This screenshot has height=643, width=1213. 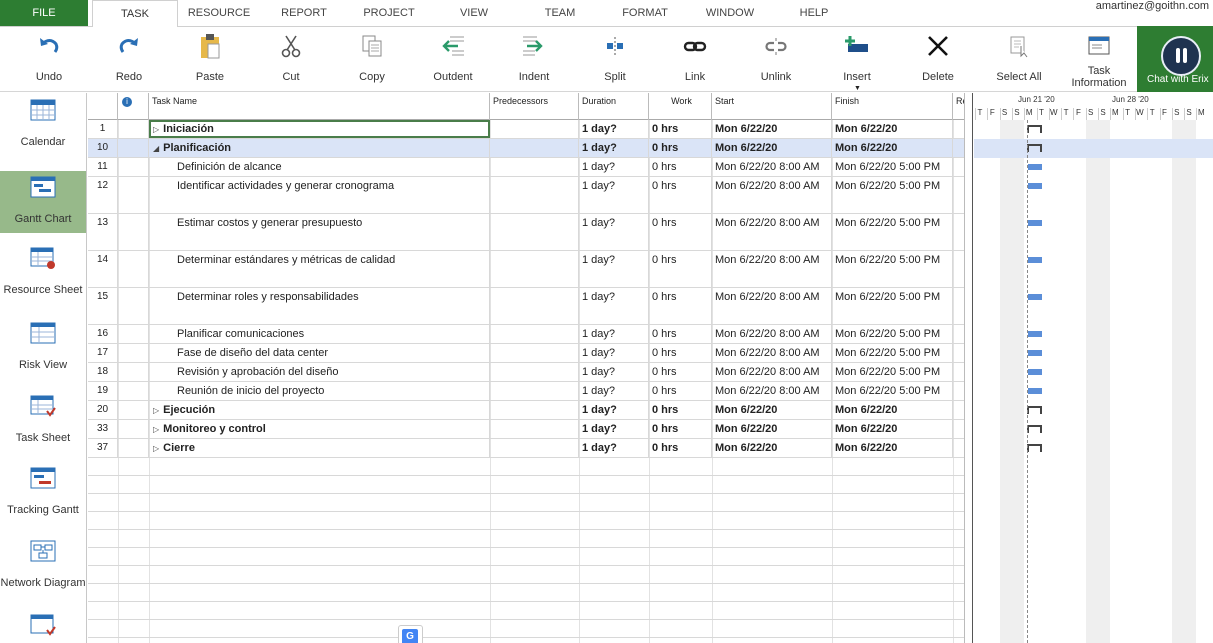 What do you see at coordinates (319, 372) in the screenshot?
I see `task-name-cell: Revisión y aprobación del diseño` at bounding box center [319, 372].